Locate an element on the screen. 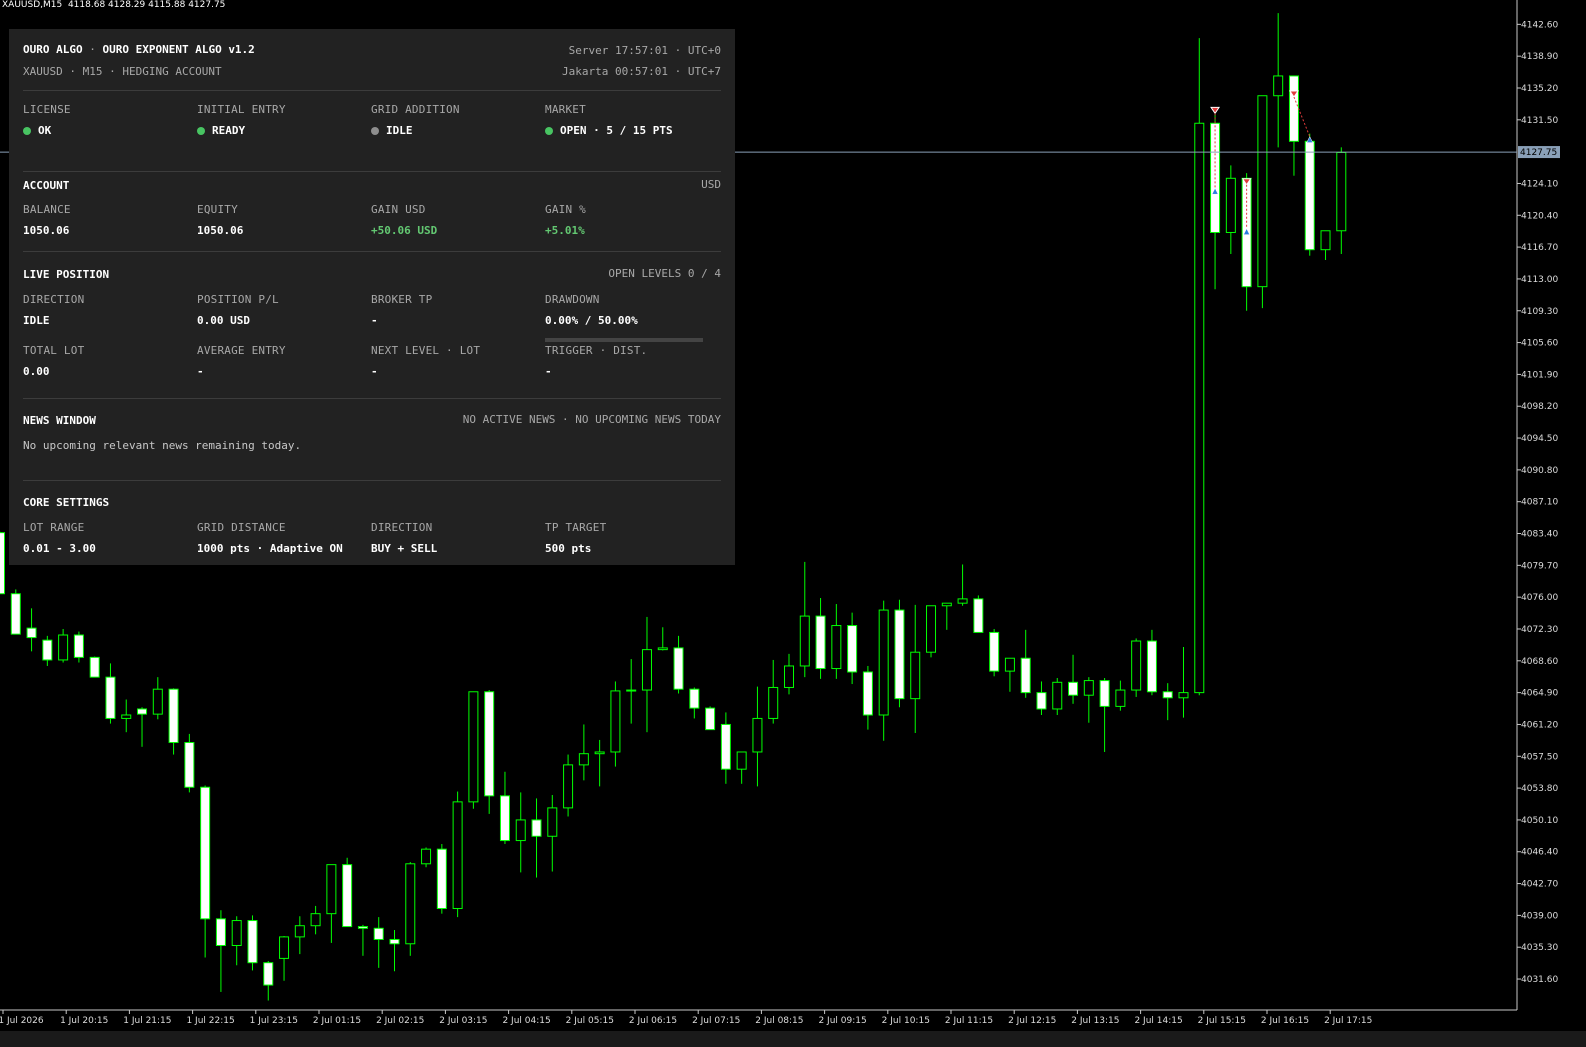 The image size is (1586, 1047). field-1: INITIAL ENTRY READY is located at coordinates (282, 120).